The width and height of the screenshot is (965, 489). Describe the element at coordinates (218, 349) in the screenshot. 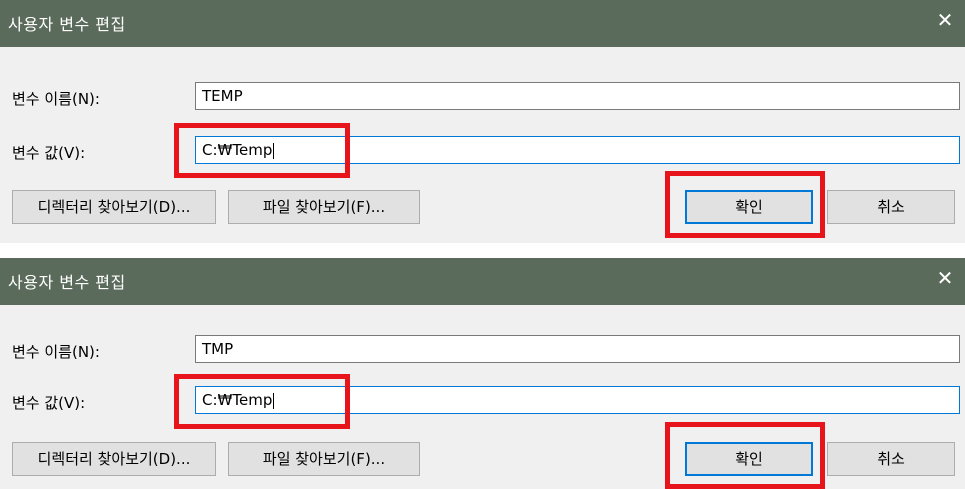

I see `variable-name-value: TMP` at that location.